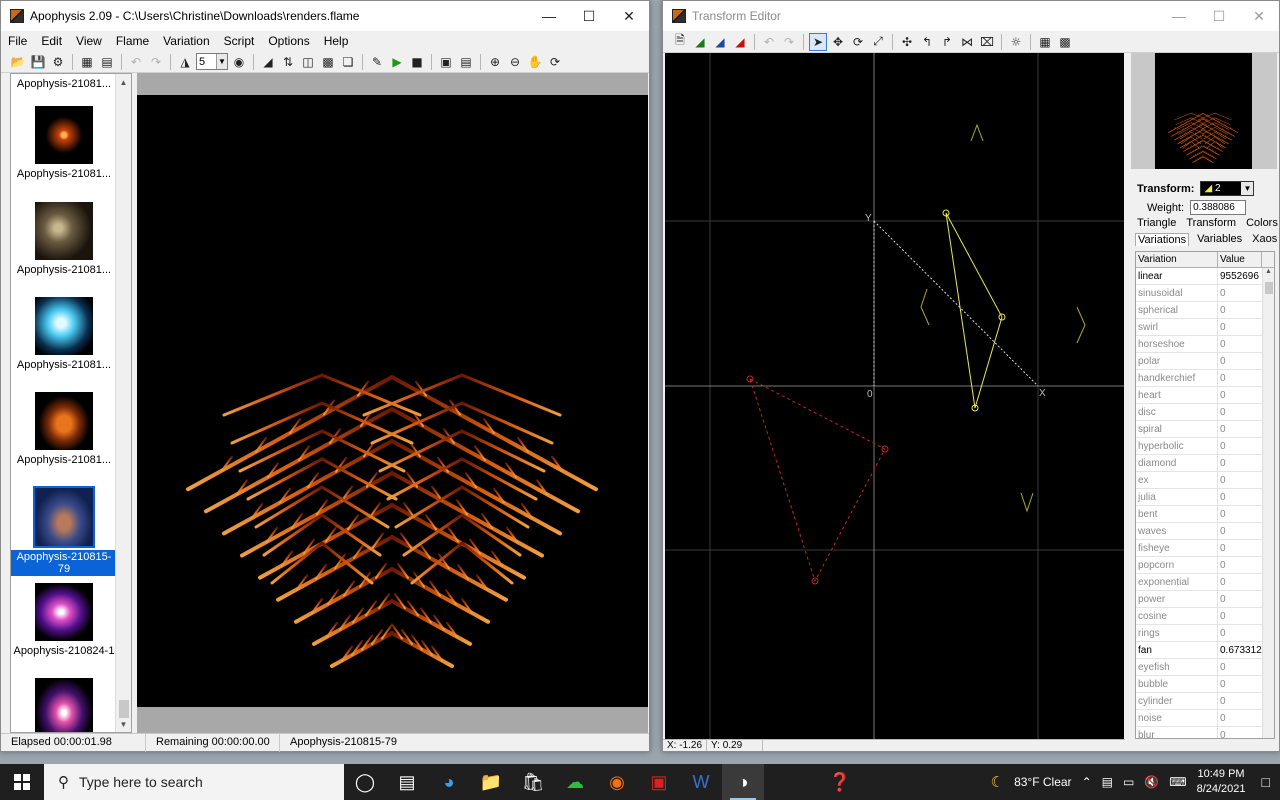 The image size is (1280, 800). Describe the element at coordinates (535, 62) in the screenshot. I see `pan-hand-icon: ✋` at that location.